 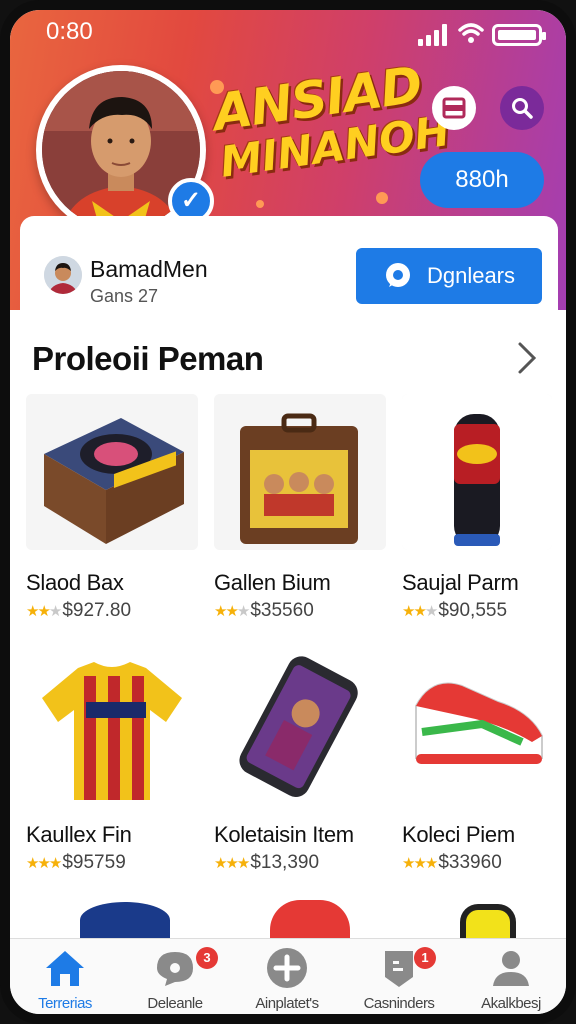 I want to click on product-card: Kaullex Fin ★★★ $95759, so click(x=116, y=760).